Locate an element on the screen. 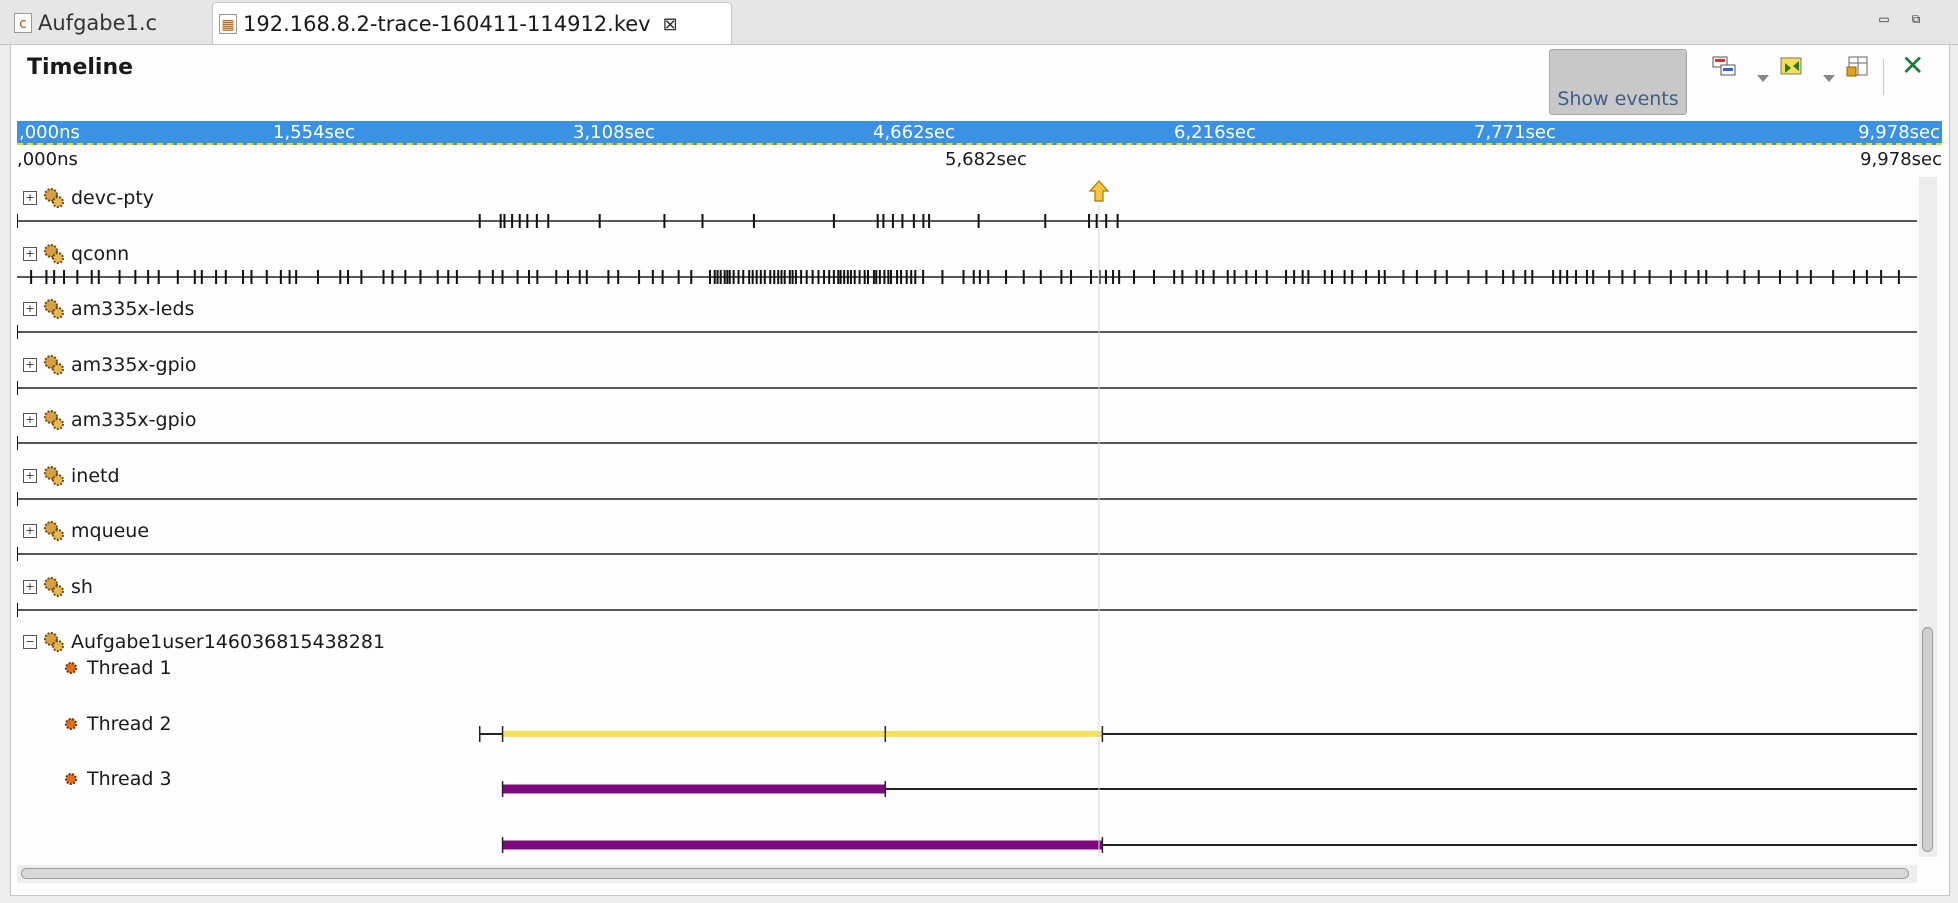 Image resolution: width=1958 pixels, height=903 pixels. range-start-label: ,000ns is located at coordinates (47, 159).